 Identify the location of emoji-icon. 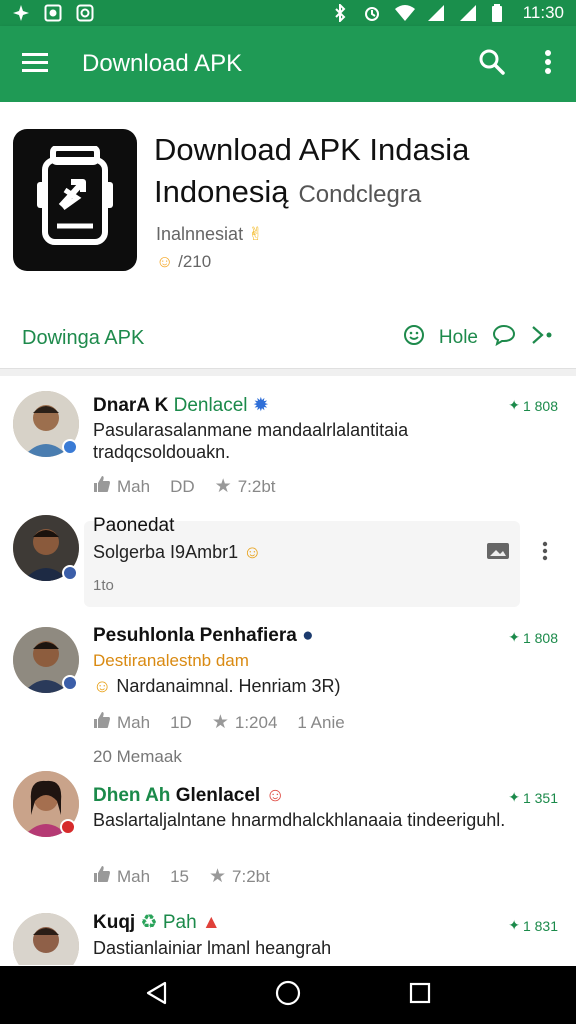
(414, 338).